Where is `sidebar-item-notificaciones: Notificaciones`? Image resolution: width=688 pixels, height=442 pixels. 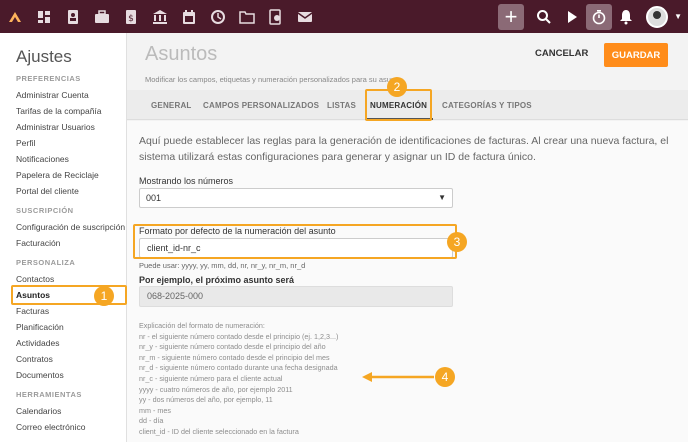 sidebar-item-notificaciones: Notificaciones is located at coordinates (63, 159).